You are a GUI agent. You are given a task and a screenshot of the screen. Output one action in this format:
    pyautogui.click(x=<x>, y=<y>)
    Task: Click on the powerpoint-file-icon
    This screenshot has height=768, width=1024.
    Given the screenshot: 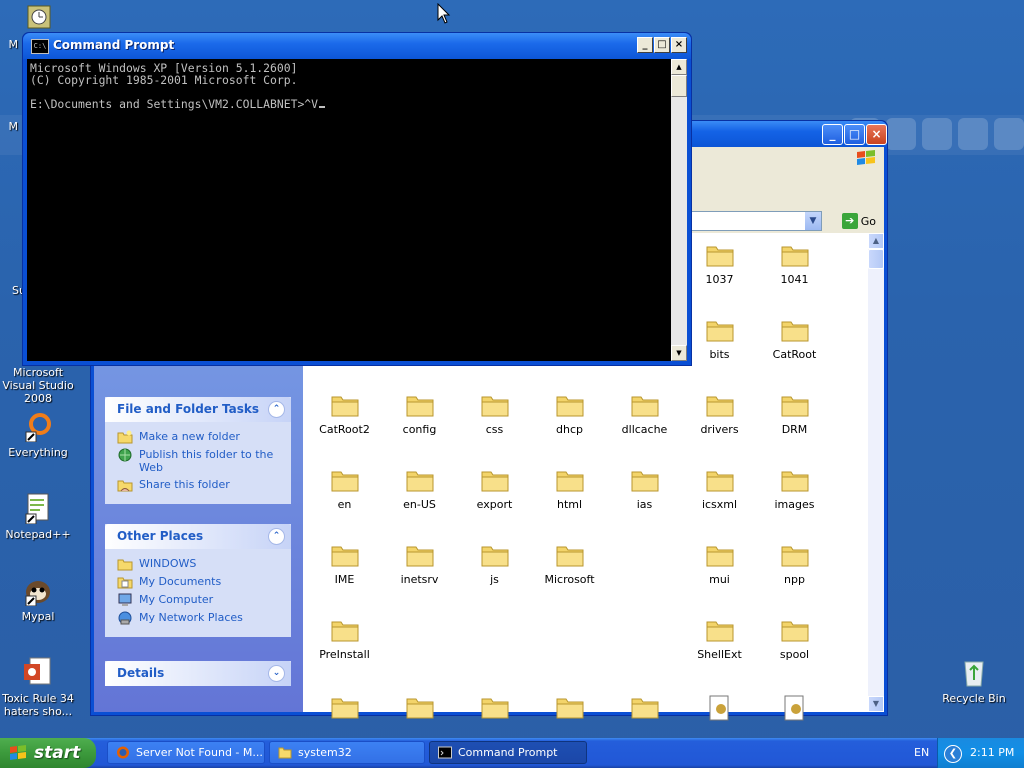 What is the action you would take?
    pyautogui.click(x=38, y=672)
    